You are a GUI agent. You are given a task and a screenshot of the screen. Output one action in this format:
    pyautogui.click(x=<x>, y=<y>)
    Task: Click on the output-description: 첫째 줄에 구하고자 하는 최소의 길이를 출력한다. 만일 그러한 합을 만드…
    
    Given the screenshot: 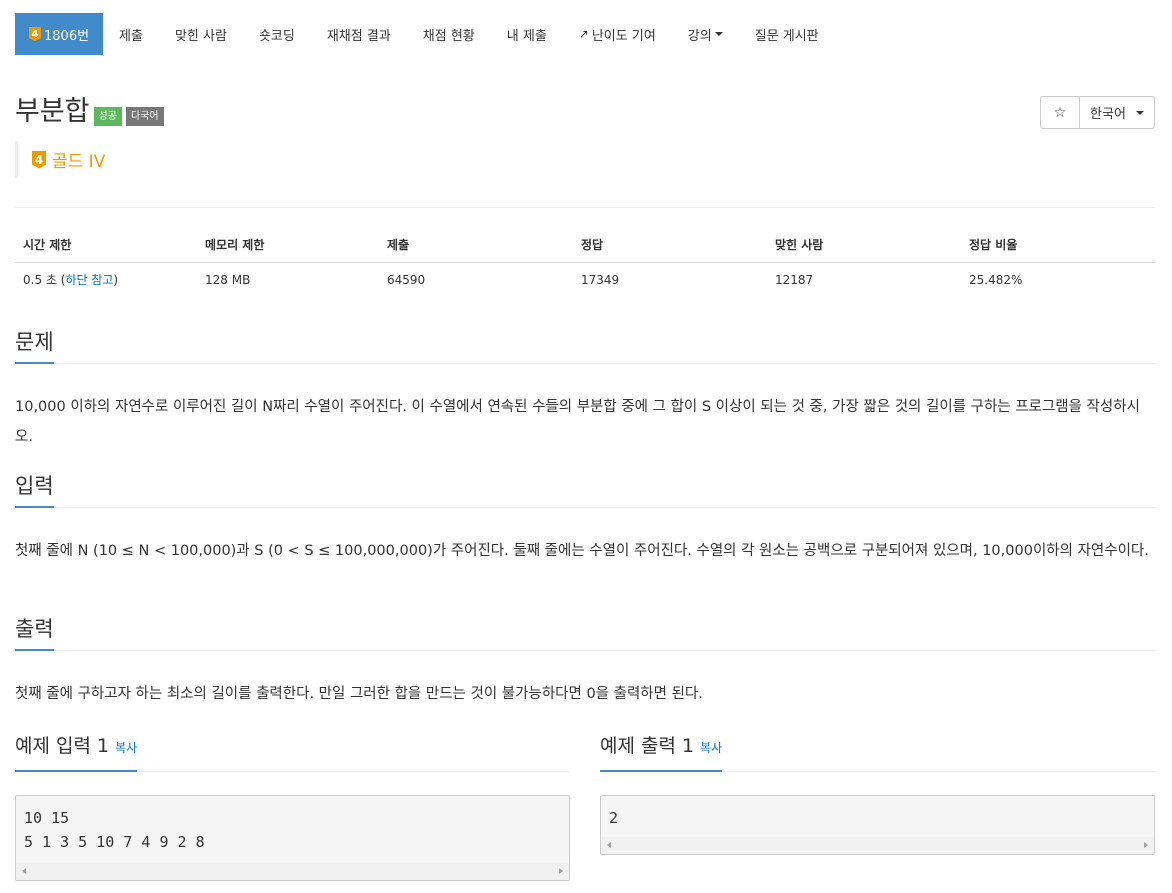 What is the action you would take?
    pyautogui.click(x=359, y=694)
    